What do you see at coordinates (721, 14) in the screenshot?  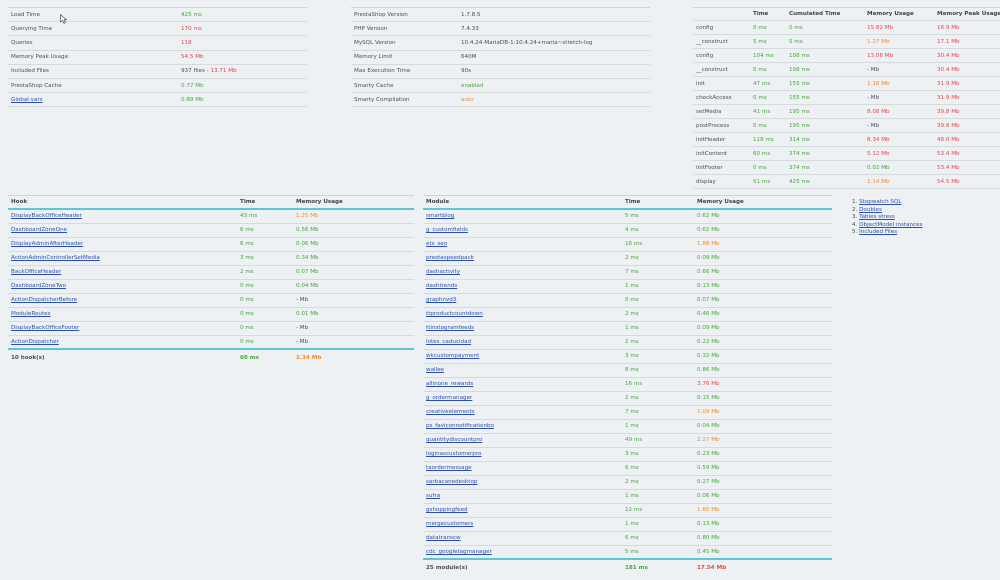 I see `stopwatch-header` at bounding box center [721, 14].